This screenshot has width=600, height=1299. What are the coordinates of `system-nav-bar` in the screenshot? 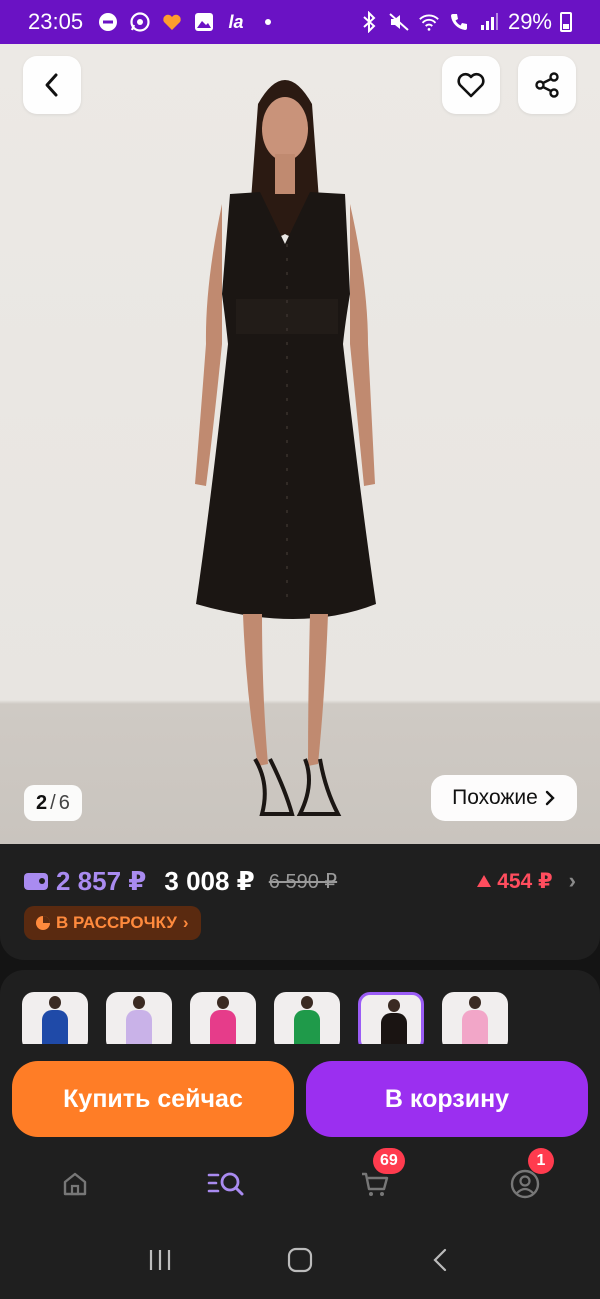 It's located at (300, 1259).